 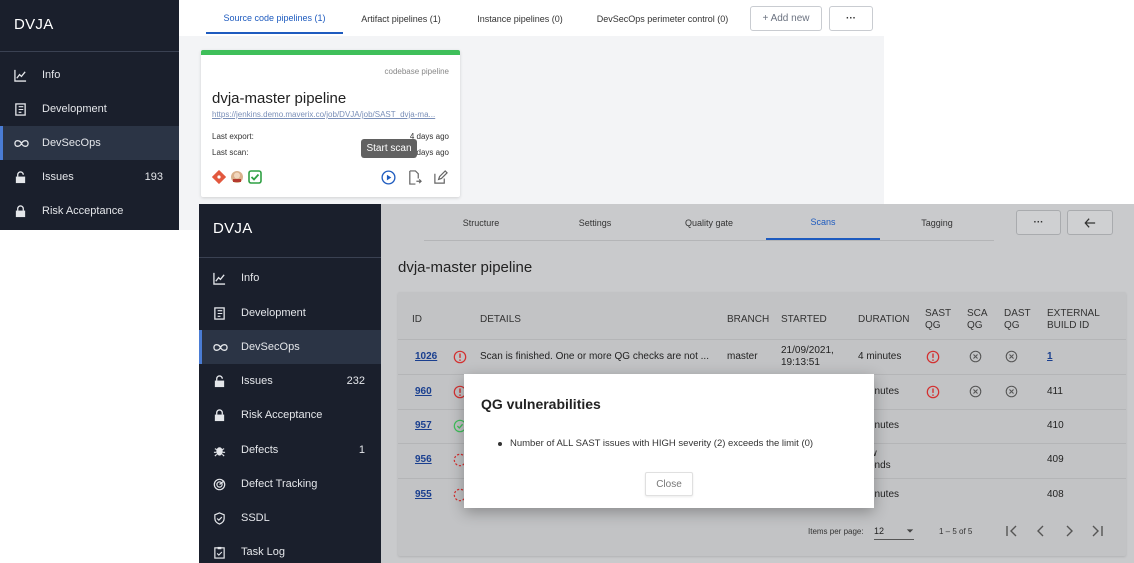 I want to click on last-page-button, so click(x=1097, y=531).